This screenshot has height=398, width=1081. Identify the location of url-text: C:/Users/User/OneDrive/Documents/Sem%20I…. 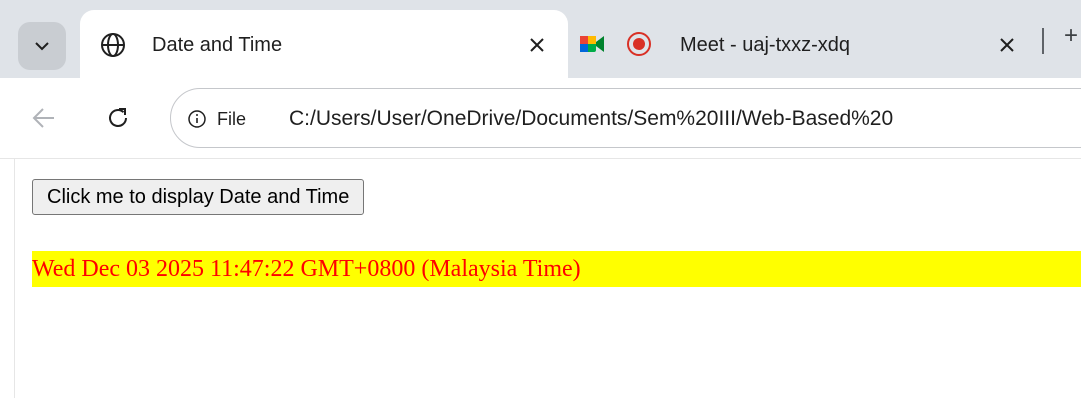
(591, 119).